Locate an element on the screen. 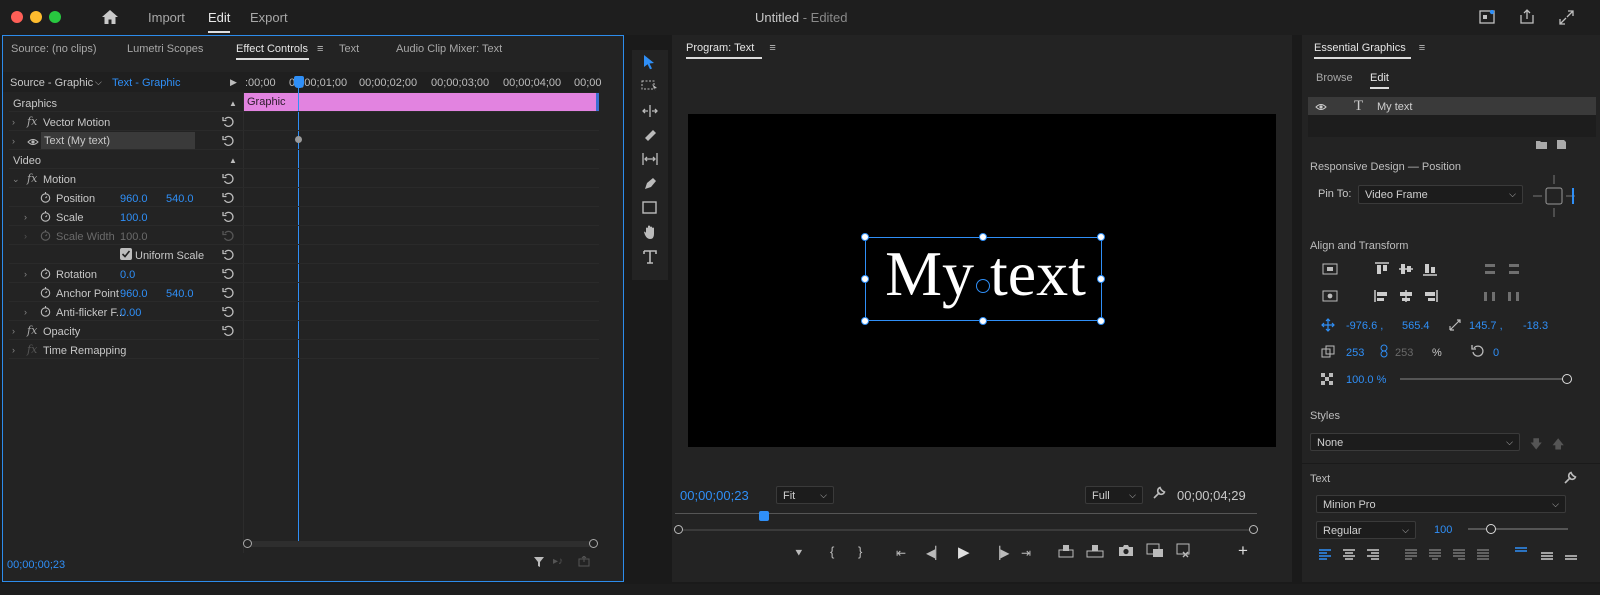 This screenshot has width=1600, height=595. align-to-selection-icon is located at coordinates (1330, 296).